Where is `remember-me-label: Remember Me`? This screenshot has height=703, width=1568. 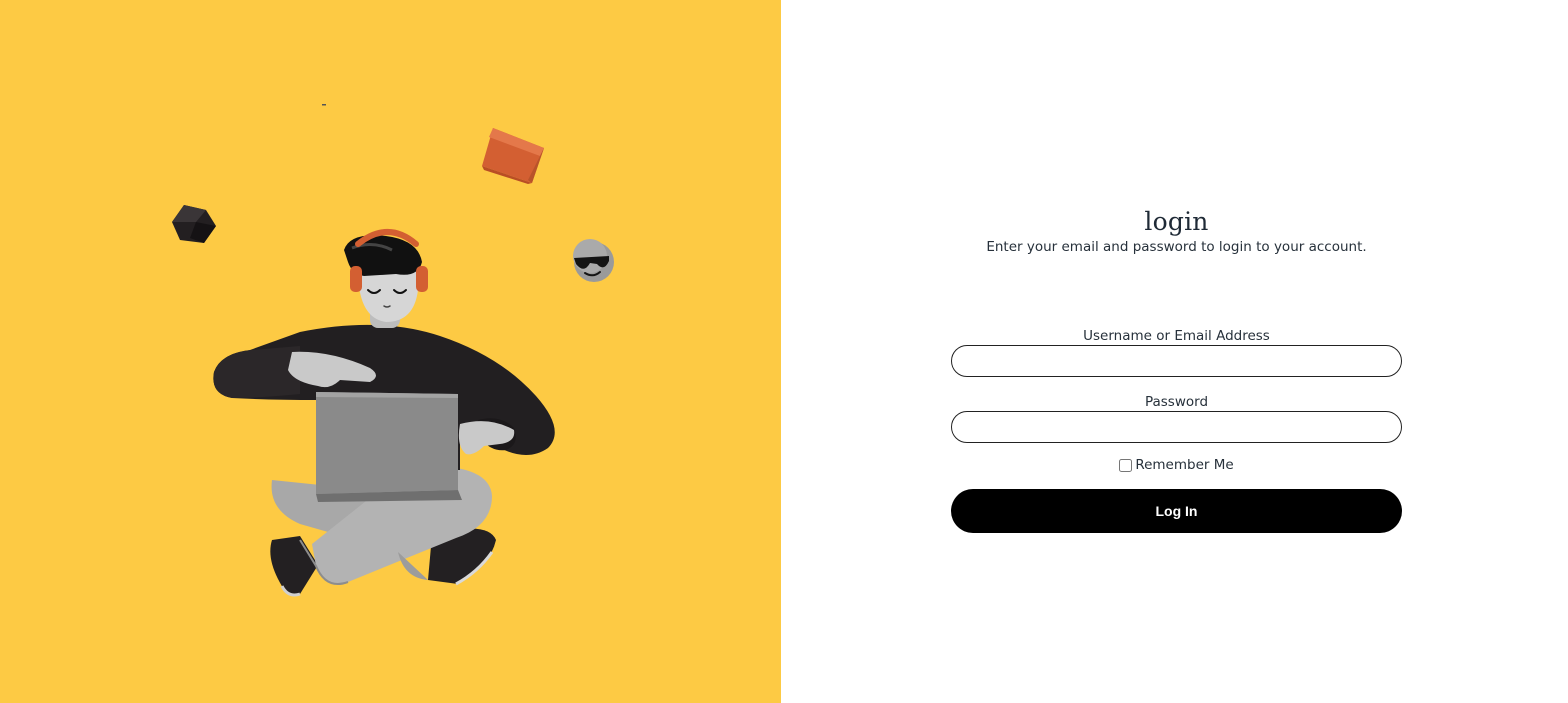 remember-me-label: Remember Me is located at coordinates (1184, 465).